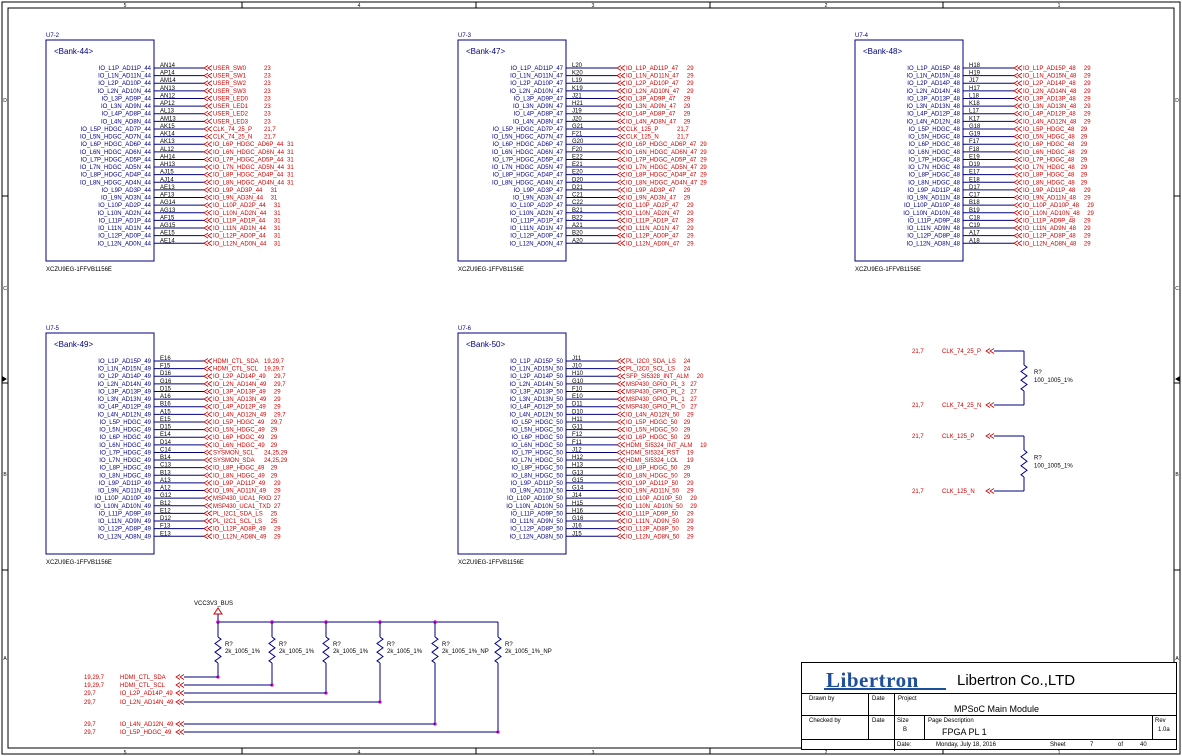  Describe the element at coordinates (4, 379) in the screenshot. I see `center-arrow-icon` at that location.